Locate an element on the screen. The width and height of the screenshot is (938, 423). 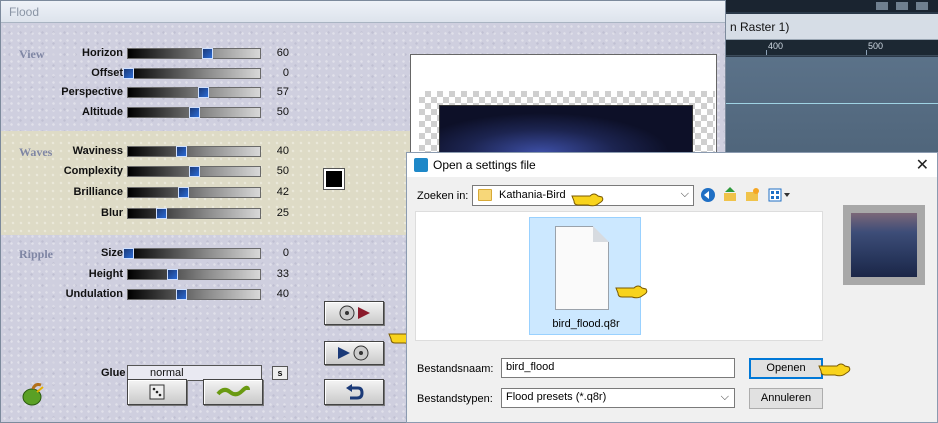
horizon-slider is located at coordinates (194, 53).